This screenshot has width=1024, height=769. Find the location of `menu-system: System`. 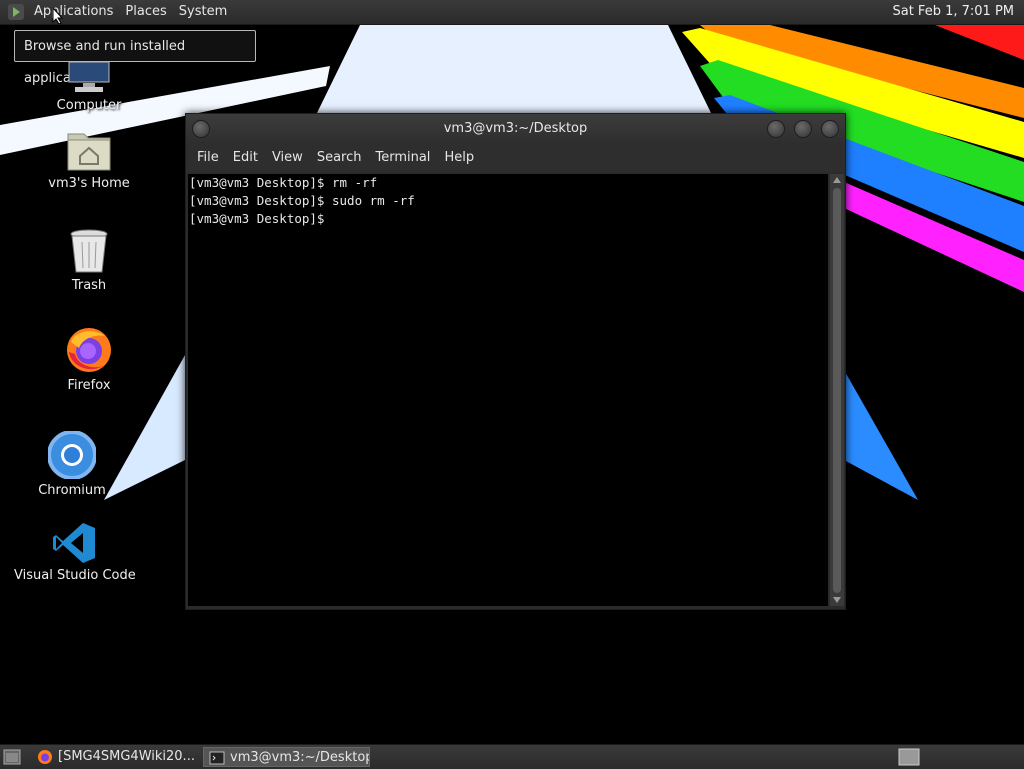

menu-system: System is located at coordinates (203, 12).